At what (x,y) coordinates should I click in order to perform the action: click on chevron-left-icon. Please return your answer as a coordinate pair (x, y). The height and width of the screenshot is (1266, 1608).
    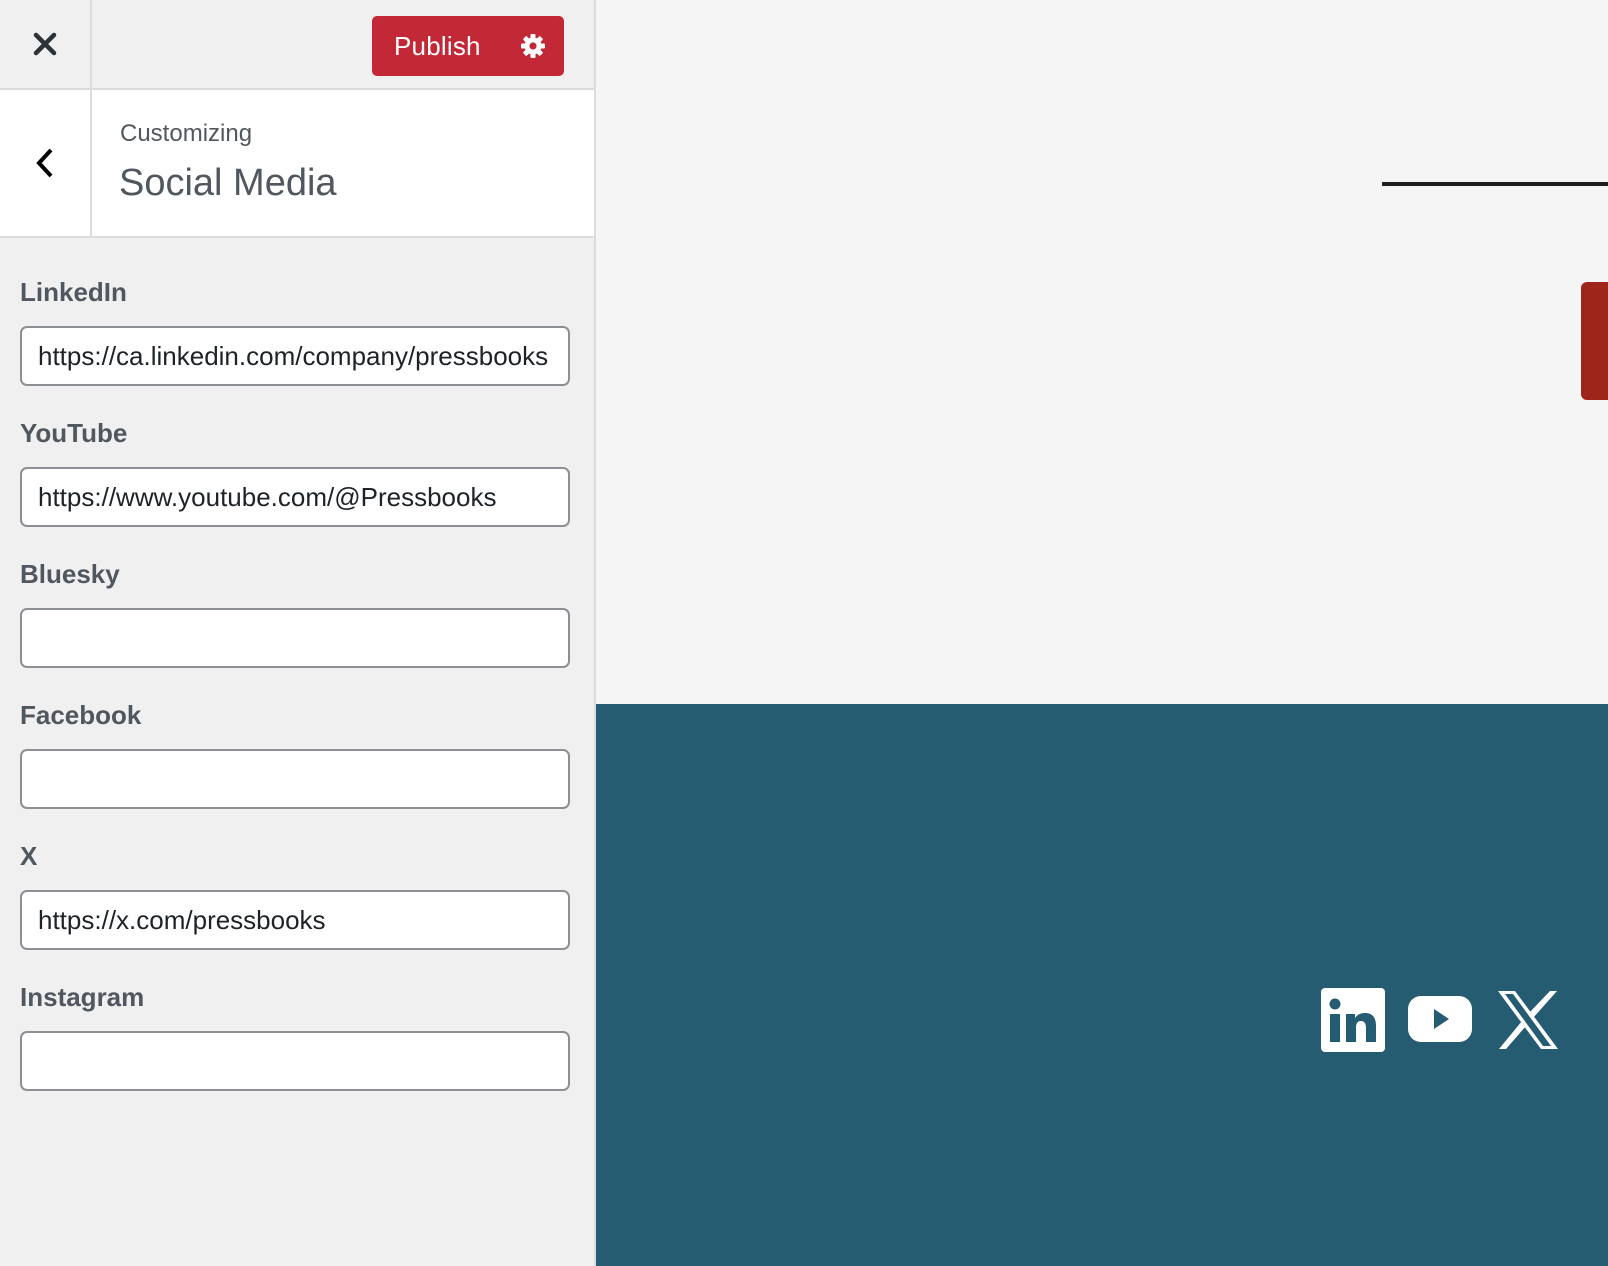
    Looking at the image, I should click on (44, 163).